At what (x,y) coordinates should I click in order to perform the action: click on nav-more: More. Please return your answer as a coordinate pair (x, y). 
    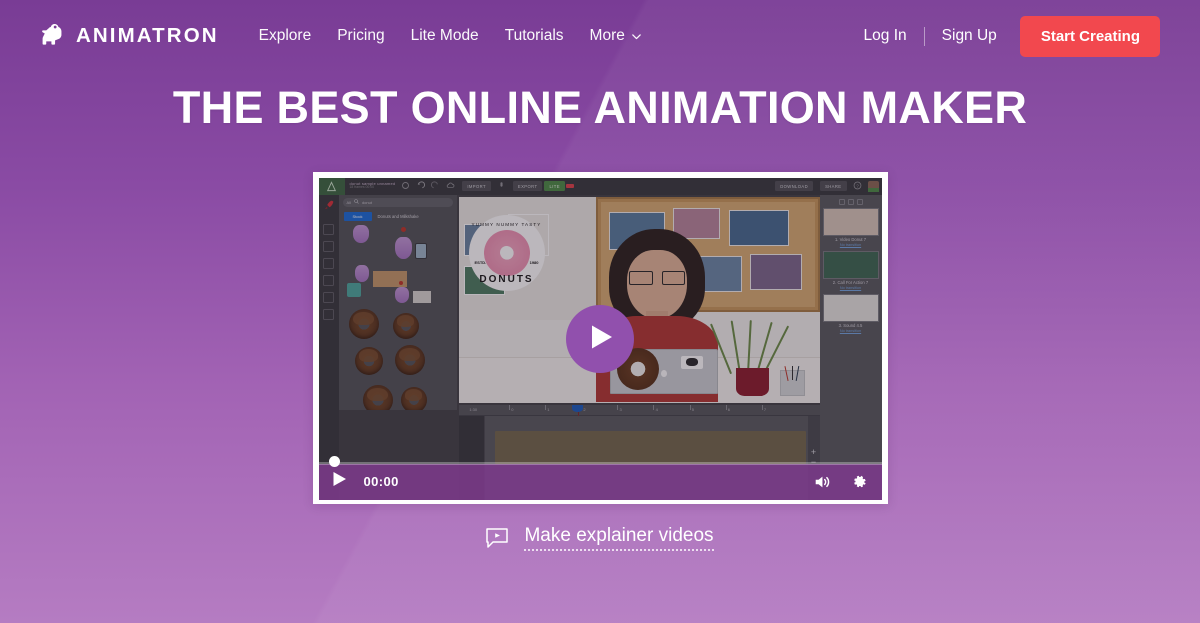
    Looking at the image, I should click on (616, 36).